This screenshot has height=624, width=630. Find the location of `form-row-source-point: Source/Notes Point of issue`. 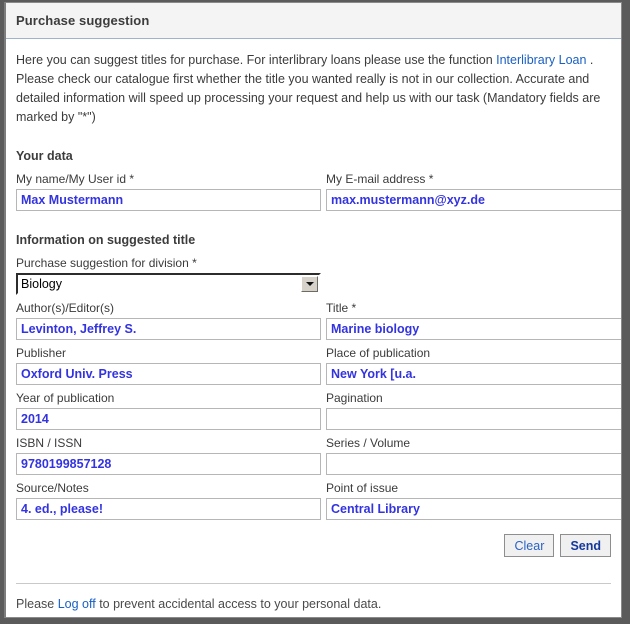

form-row-source-point: Source/Notes Point of issue is located at coordinates (318, 500).